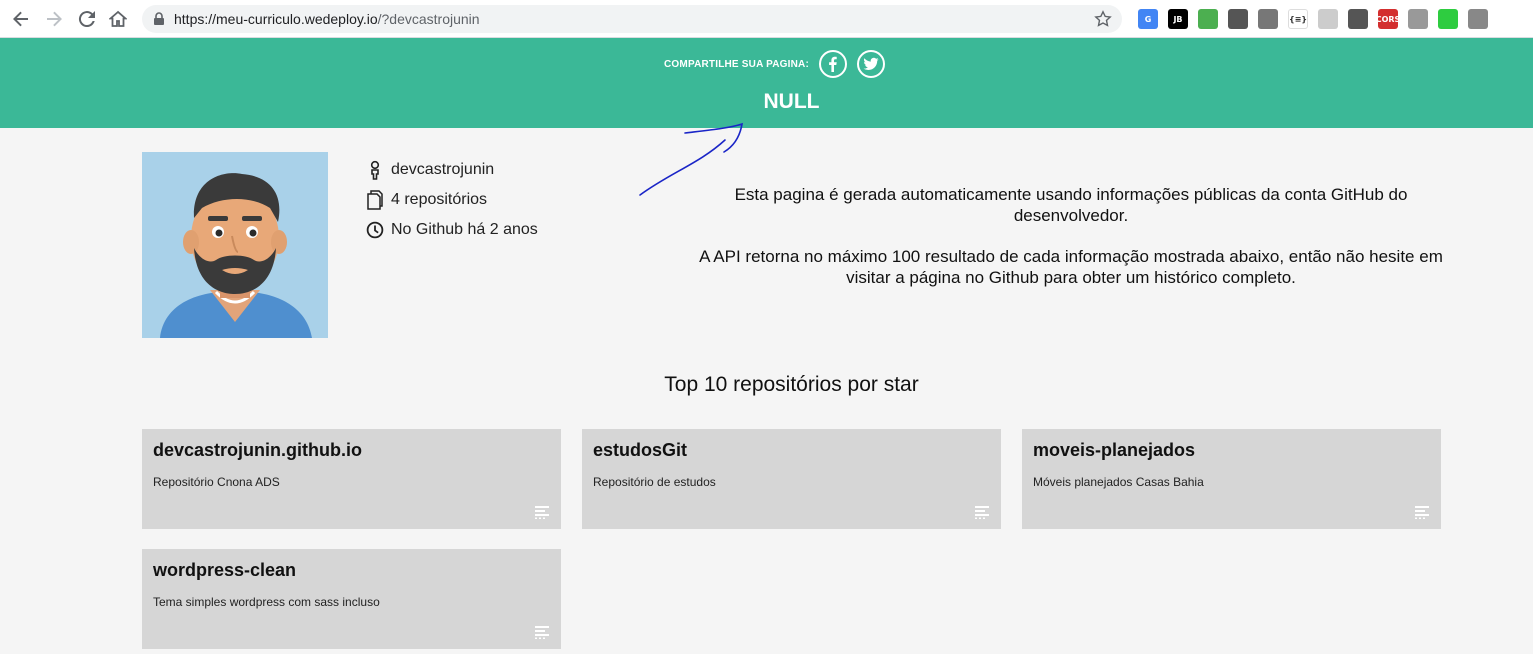 The width and height of the screenshot is (1533, 654). What do you see at coordinates (791, 450) in the screenshot?
I see `repo-name: estudosGit` at bounding box center [791, 450].